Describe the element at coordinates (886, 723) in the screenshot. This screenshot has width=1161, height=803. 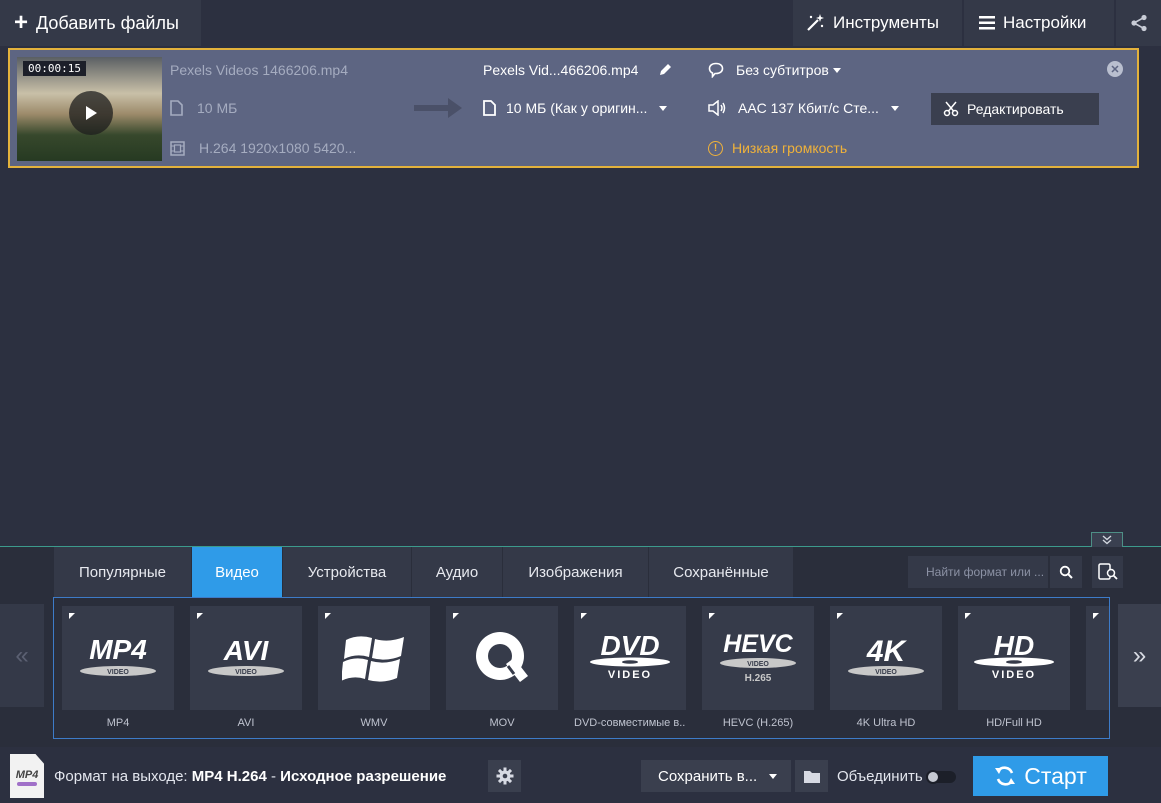
I see `format-label: 4K Ultra HD` at that location.